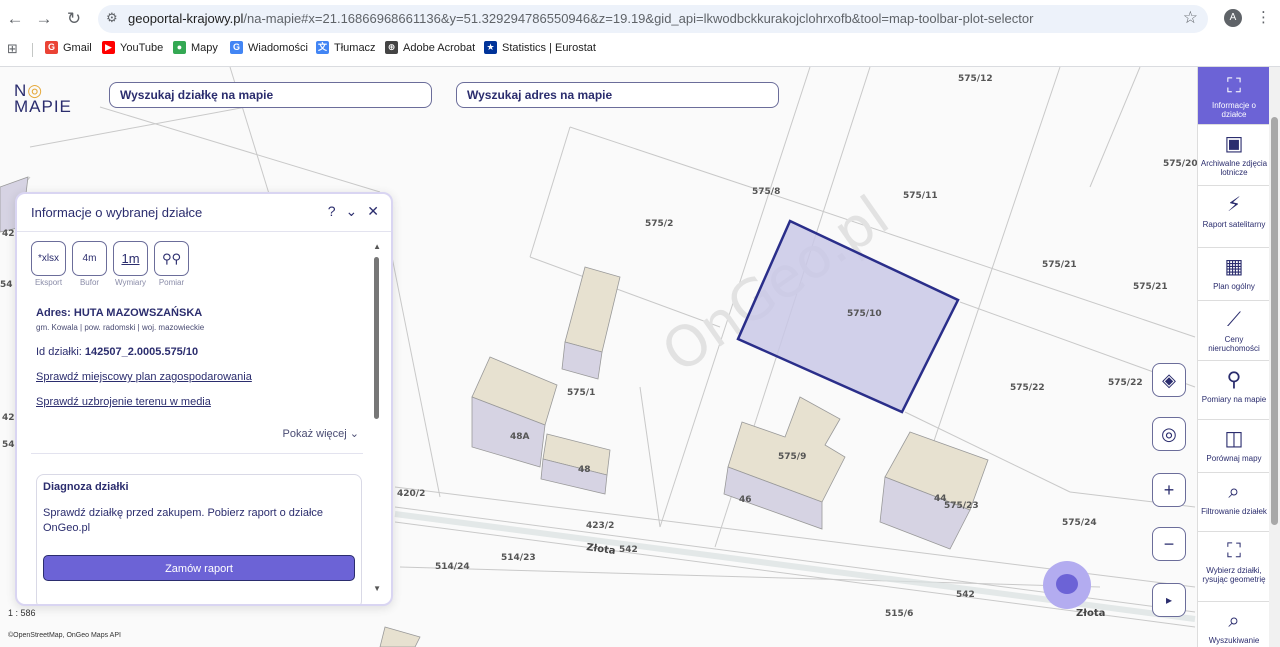 This screenshot has width=1280, height=647. Describe the element at coordinates (74, 19) in the screenshot. I see `reload-icon: ↻` at that location.